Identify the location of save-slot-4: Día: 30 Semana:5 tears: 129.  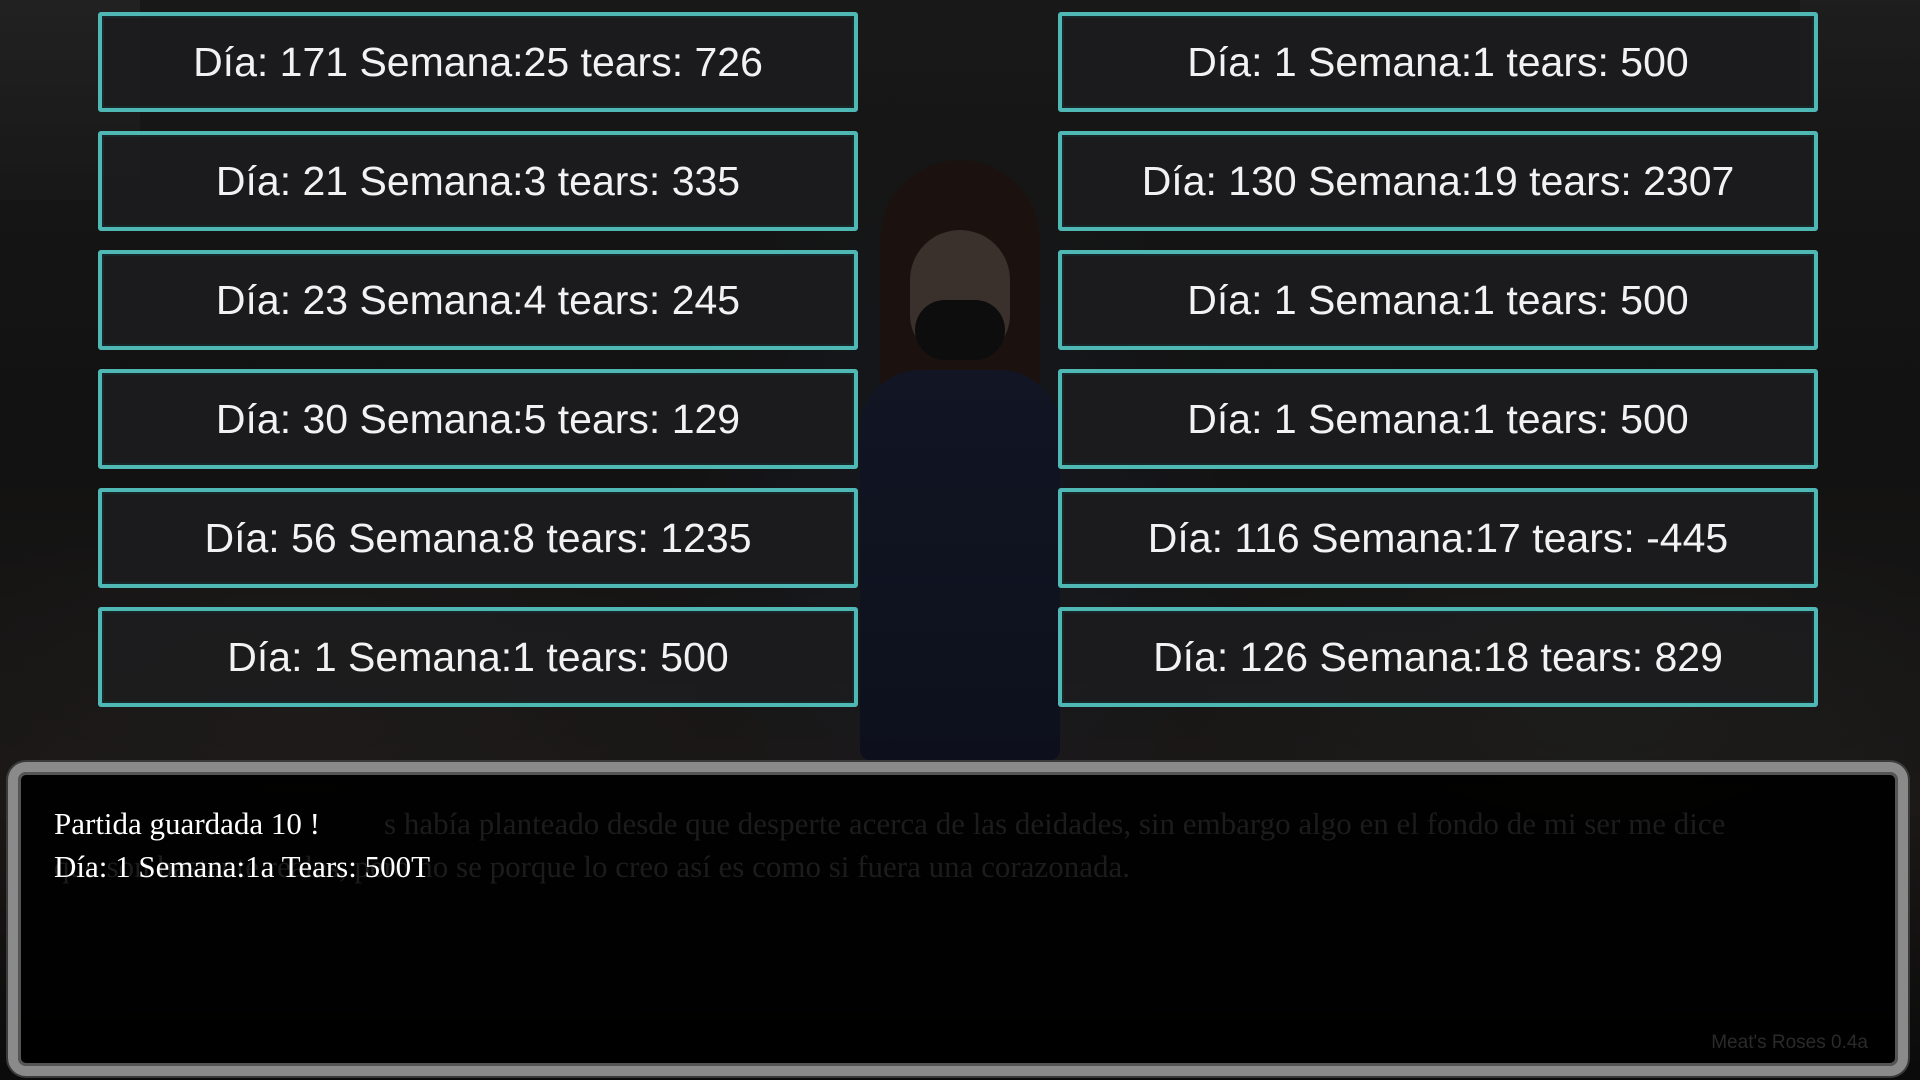
(478, 419).